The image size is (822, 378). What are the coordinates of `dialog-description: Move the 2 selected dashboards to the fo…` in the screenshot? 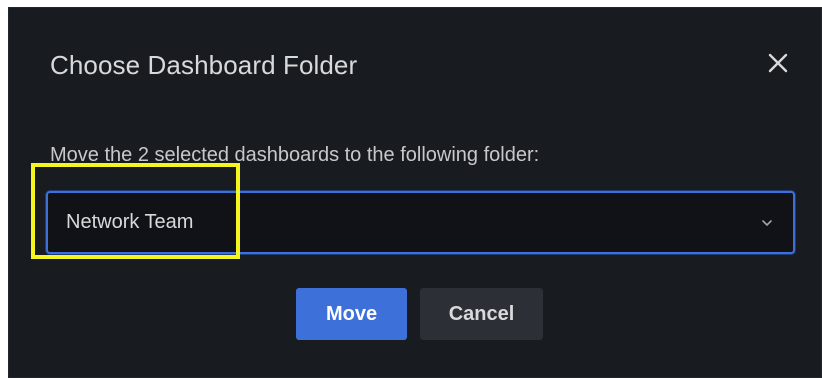 It's located at (295, 155).